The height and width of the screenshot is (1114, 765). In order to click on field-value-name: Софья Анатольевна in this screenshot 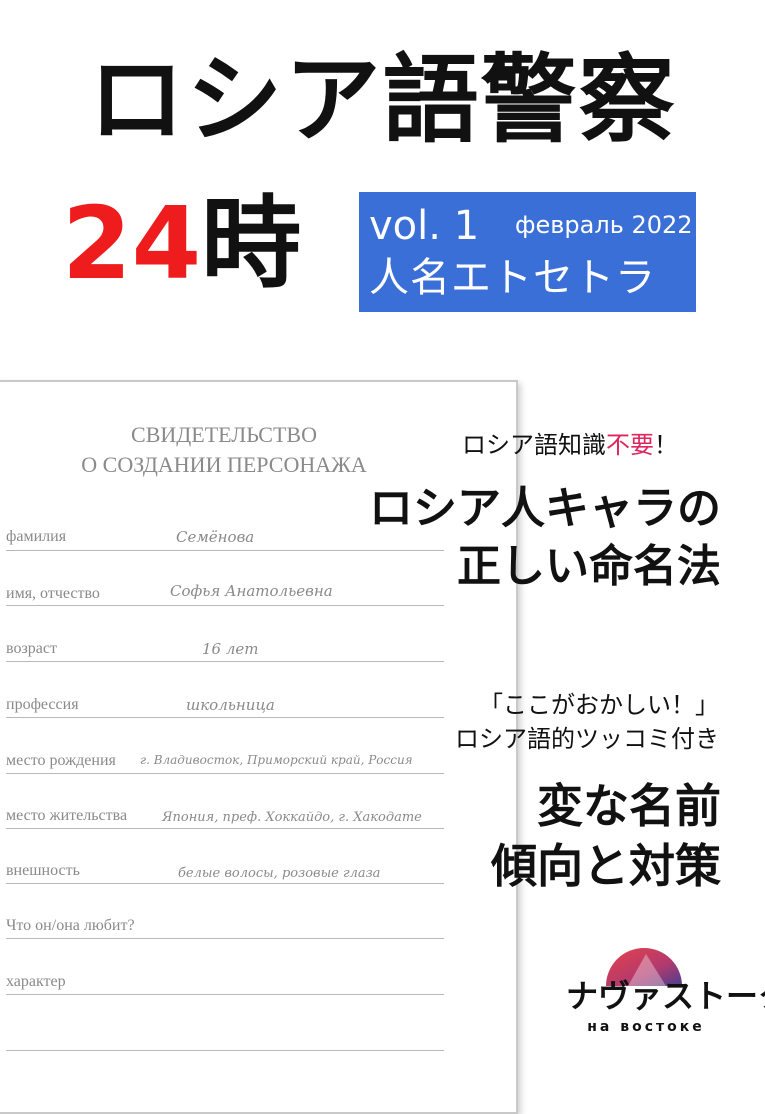, I will do `click(251, 591)`.